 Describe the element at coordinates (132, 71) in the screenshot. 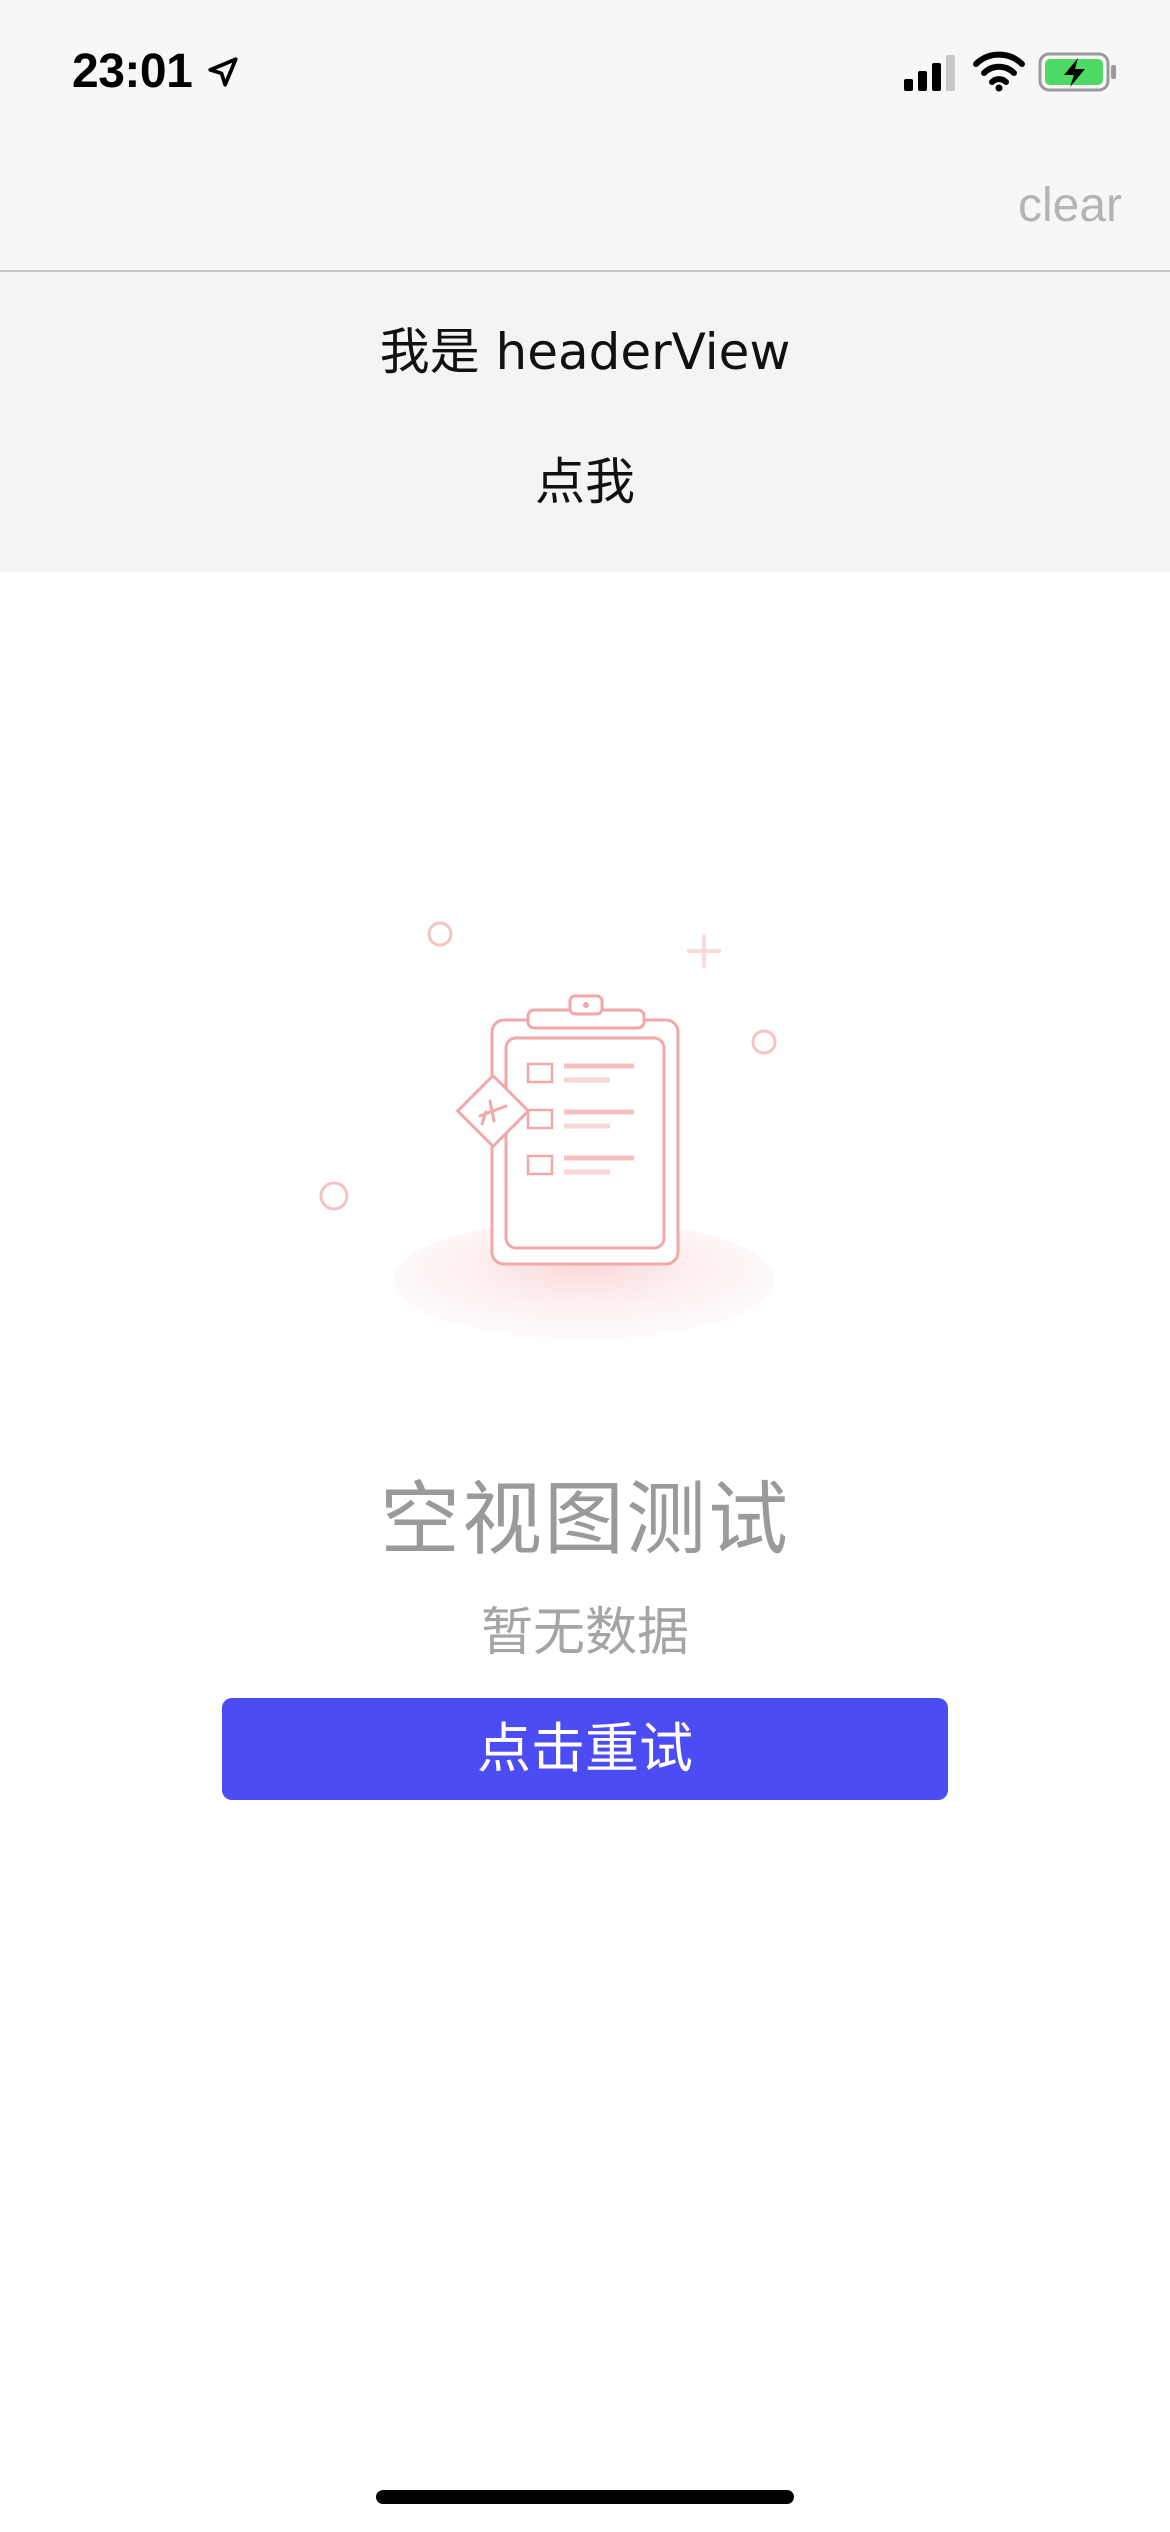

I see `status-time: 23:01` at that location.